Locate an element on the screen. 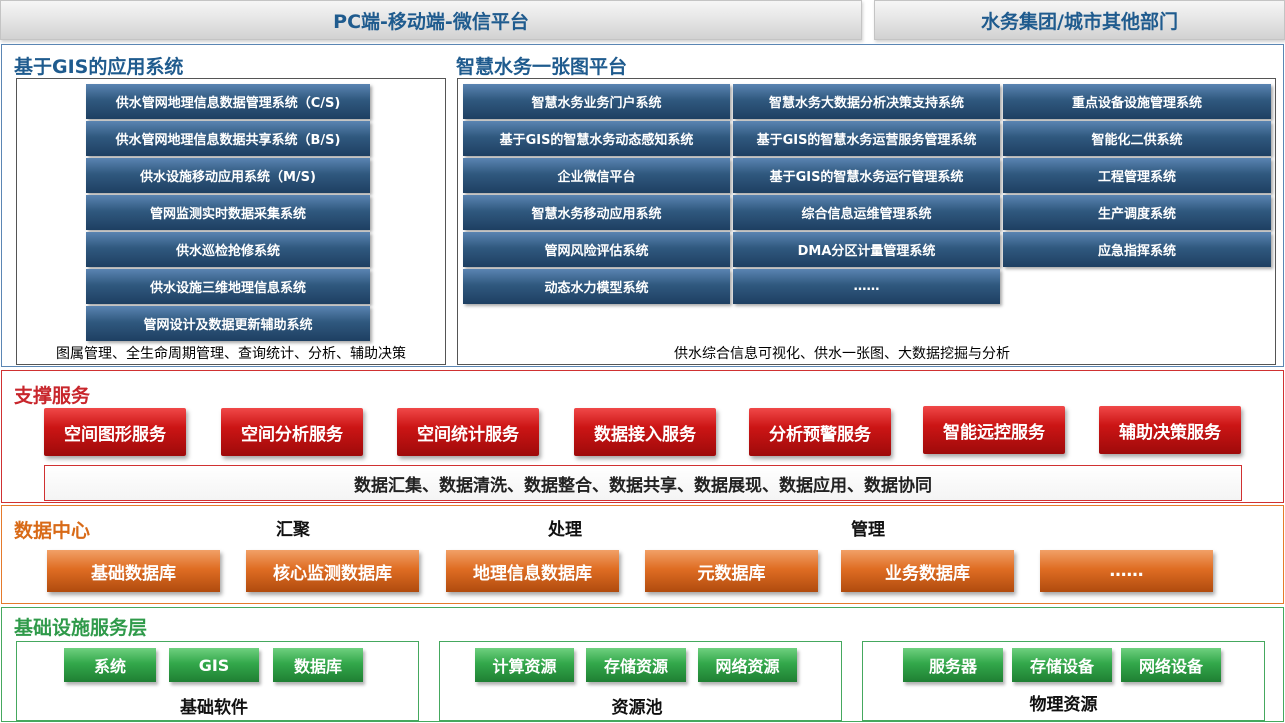 The height and width of the screenshot is (723, 1285). infra-item-box: 系统 is located at coordinates (110, 665).